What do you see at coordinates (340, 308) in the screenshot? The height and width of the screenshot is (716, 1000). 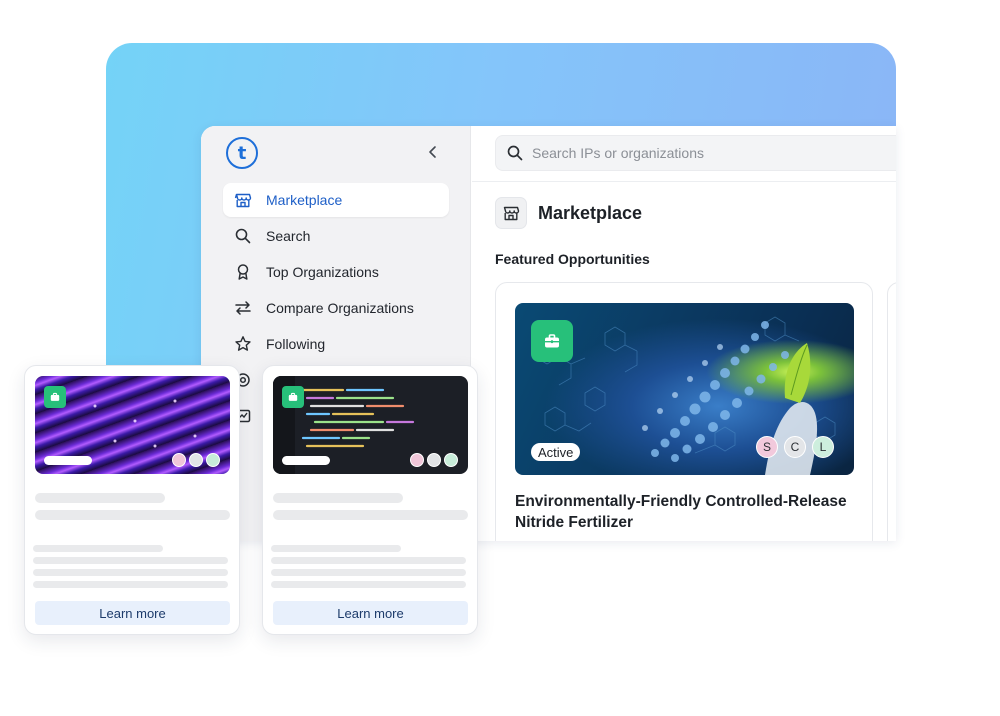 I see `sidebar-item-label: Compare Organizations` at bounding box center [340, 308].